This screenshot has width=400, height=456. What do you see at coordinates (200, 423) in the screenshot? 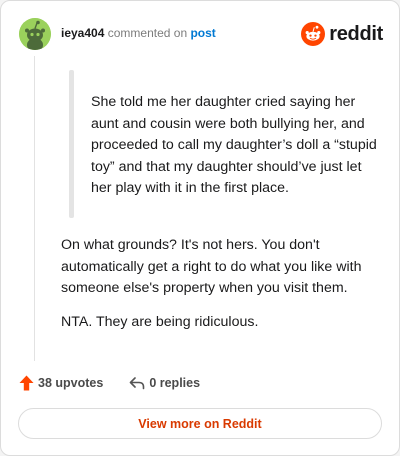
I see `view-more-button: View more on Reddit` at bounding box center [200, 423].